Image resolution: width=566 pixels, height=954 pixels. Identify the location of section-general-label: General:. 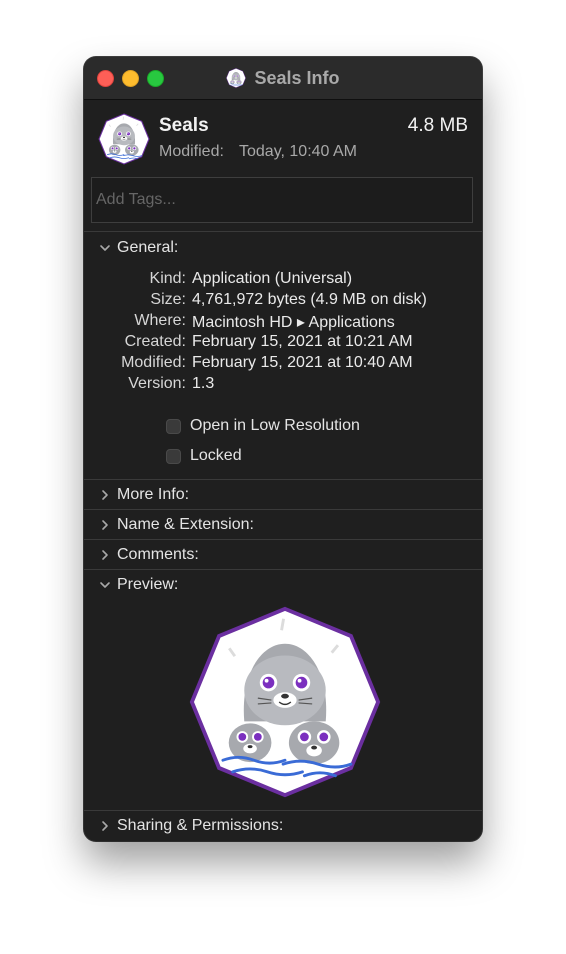
(148, 247).